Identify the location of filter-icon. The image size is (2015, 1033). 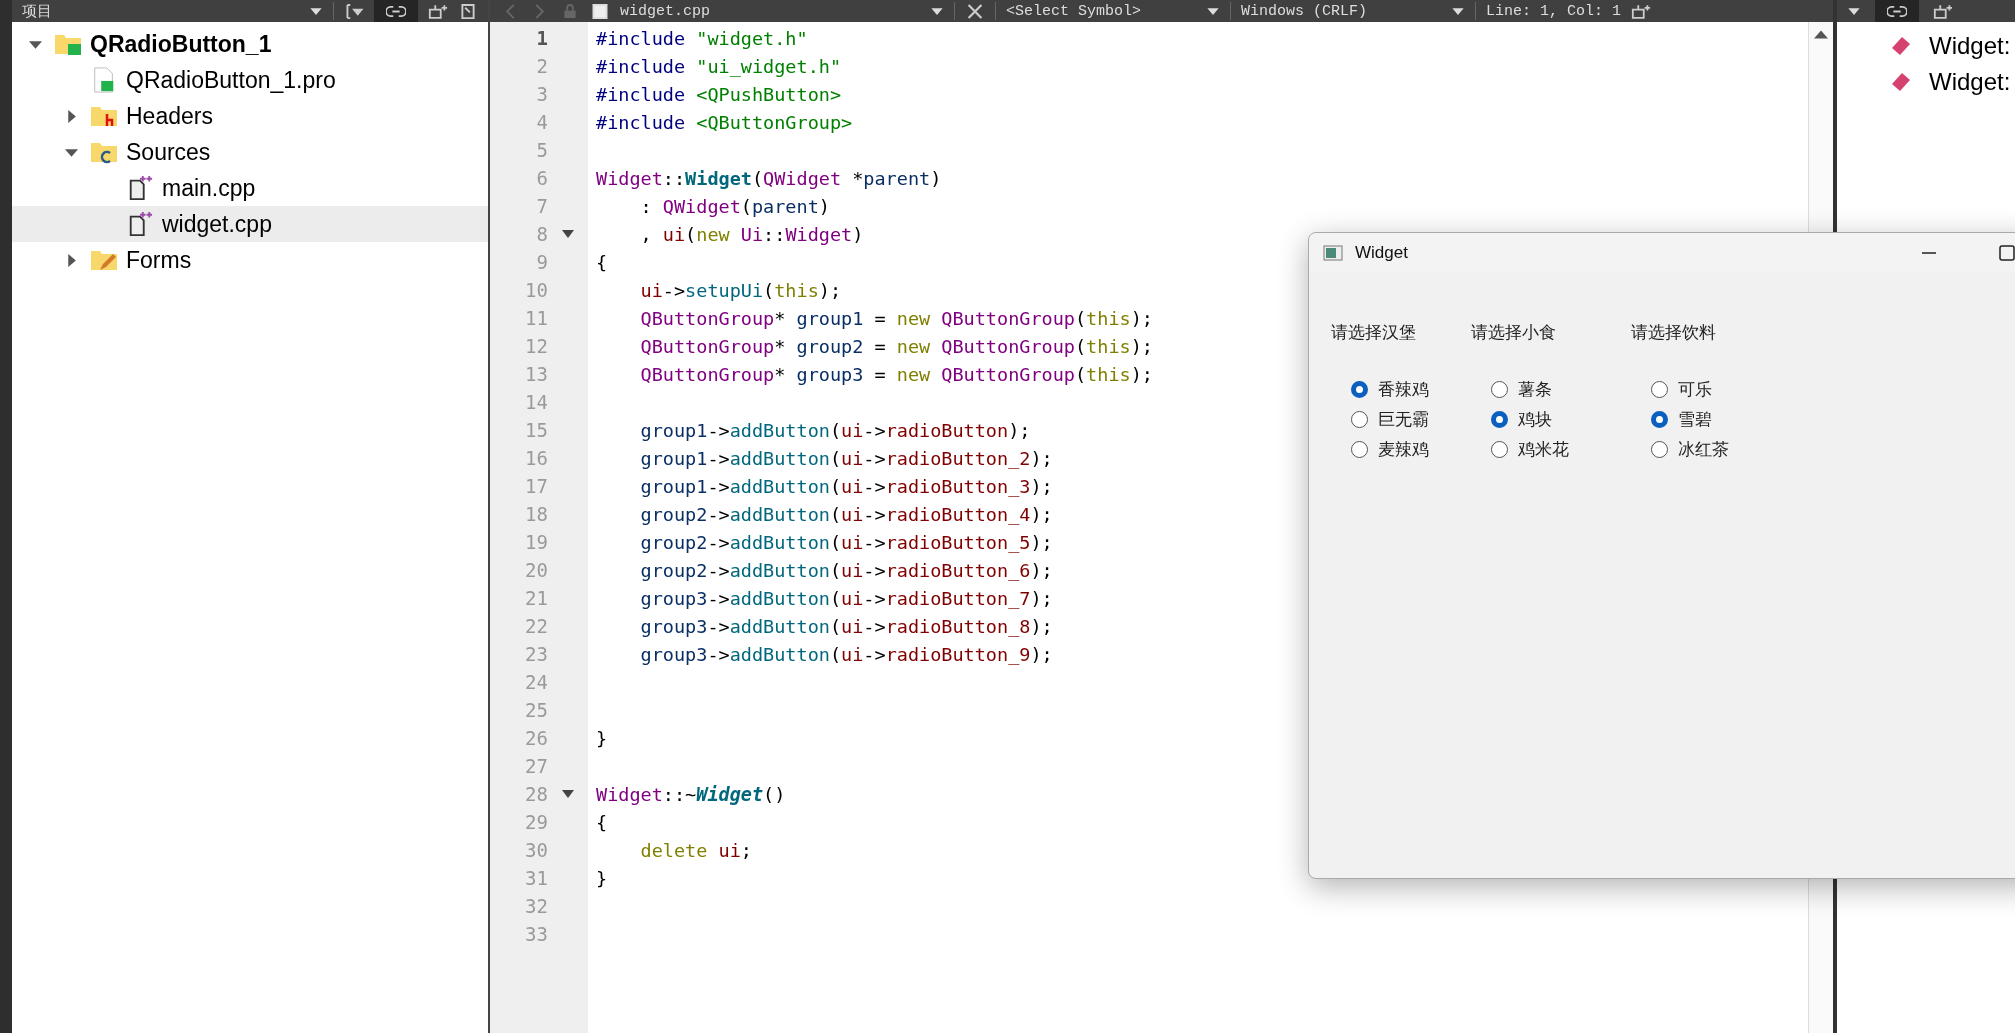
(354, 11).